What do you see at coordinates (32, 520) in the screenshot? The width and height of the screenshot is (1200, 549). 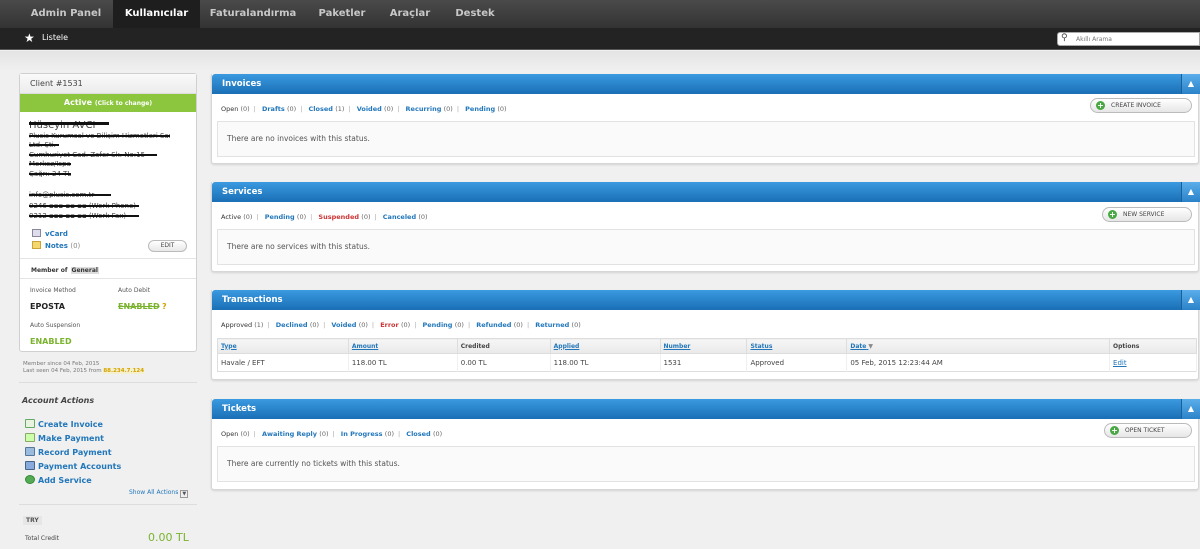 I see `currency-label: TRY` at bounding box center [32, 520].